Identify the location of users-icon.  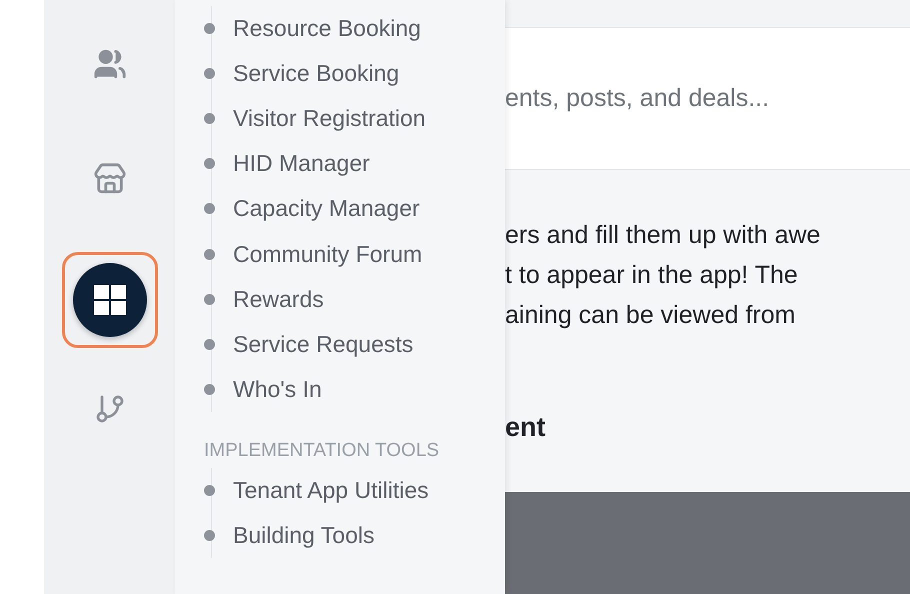
(109, 64).